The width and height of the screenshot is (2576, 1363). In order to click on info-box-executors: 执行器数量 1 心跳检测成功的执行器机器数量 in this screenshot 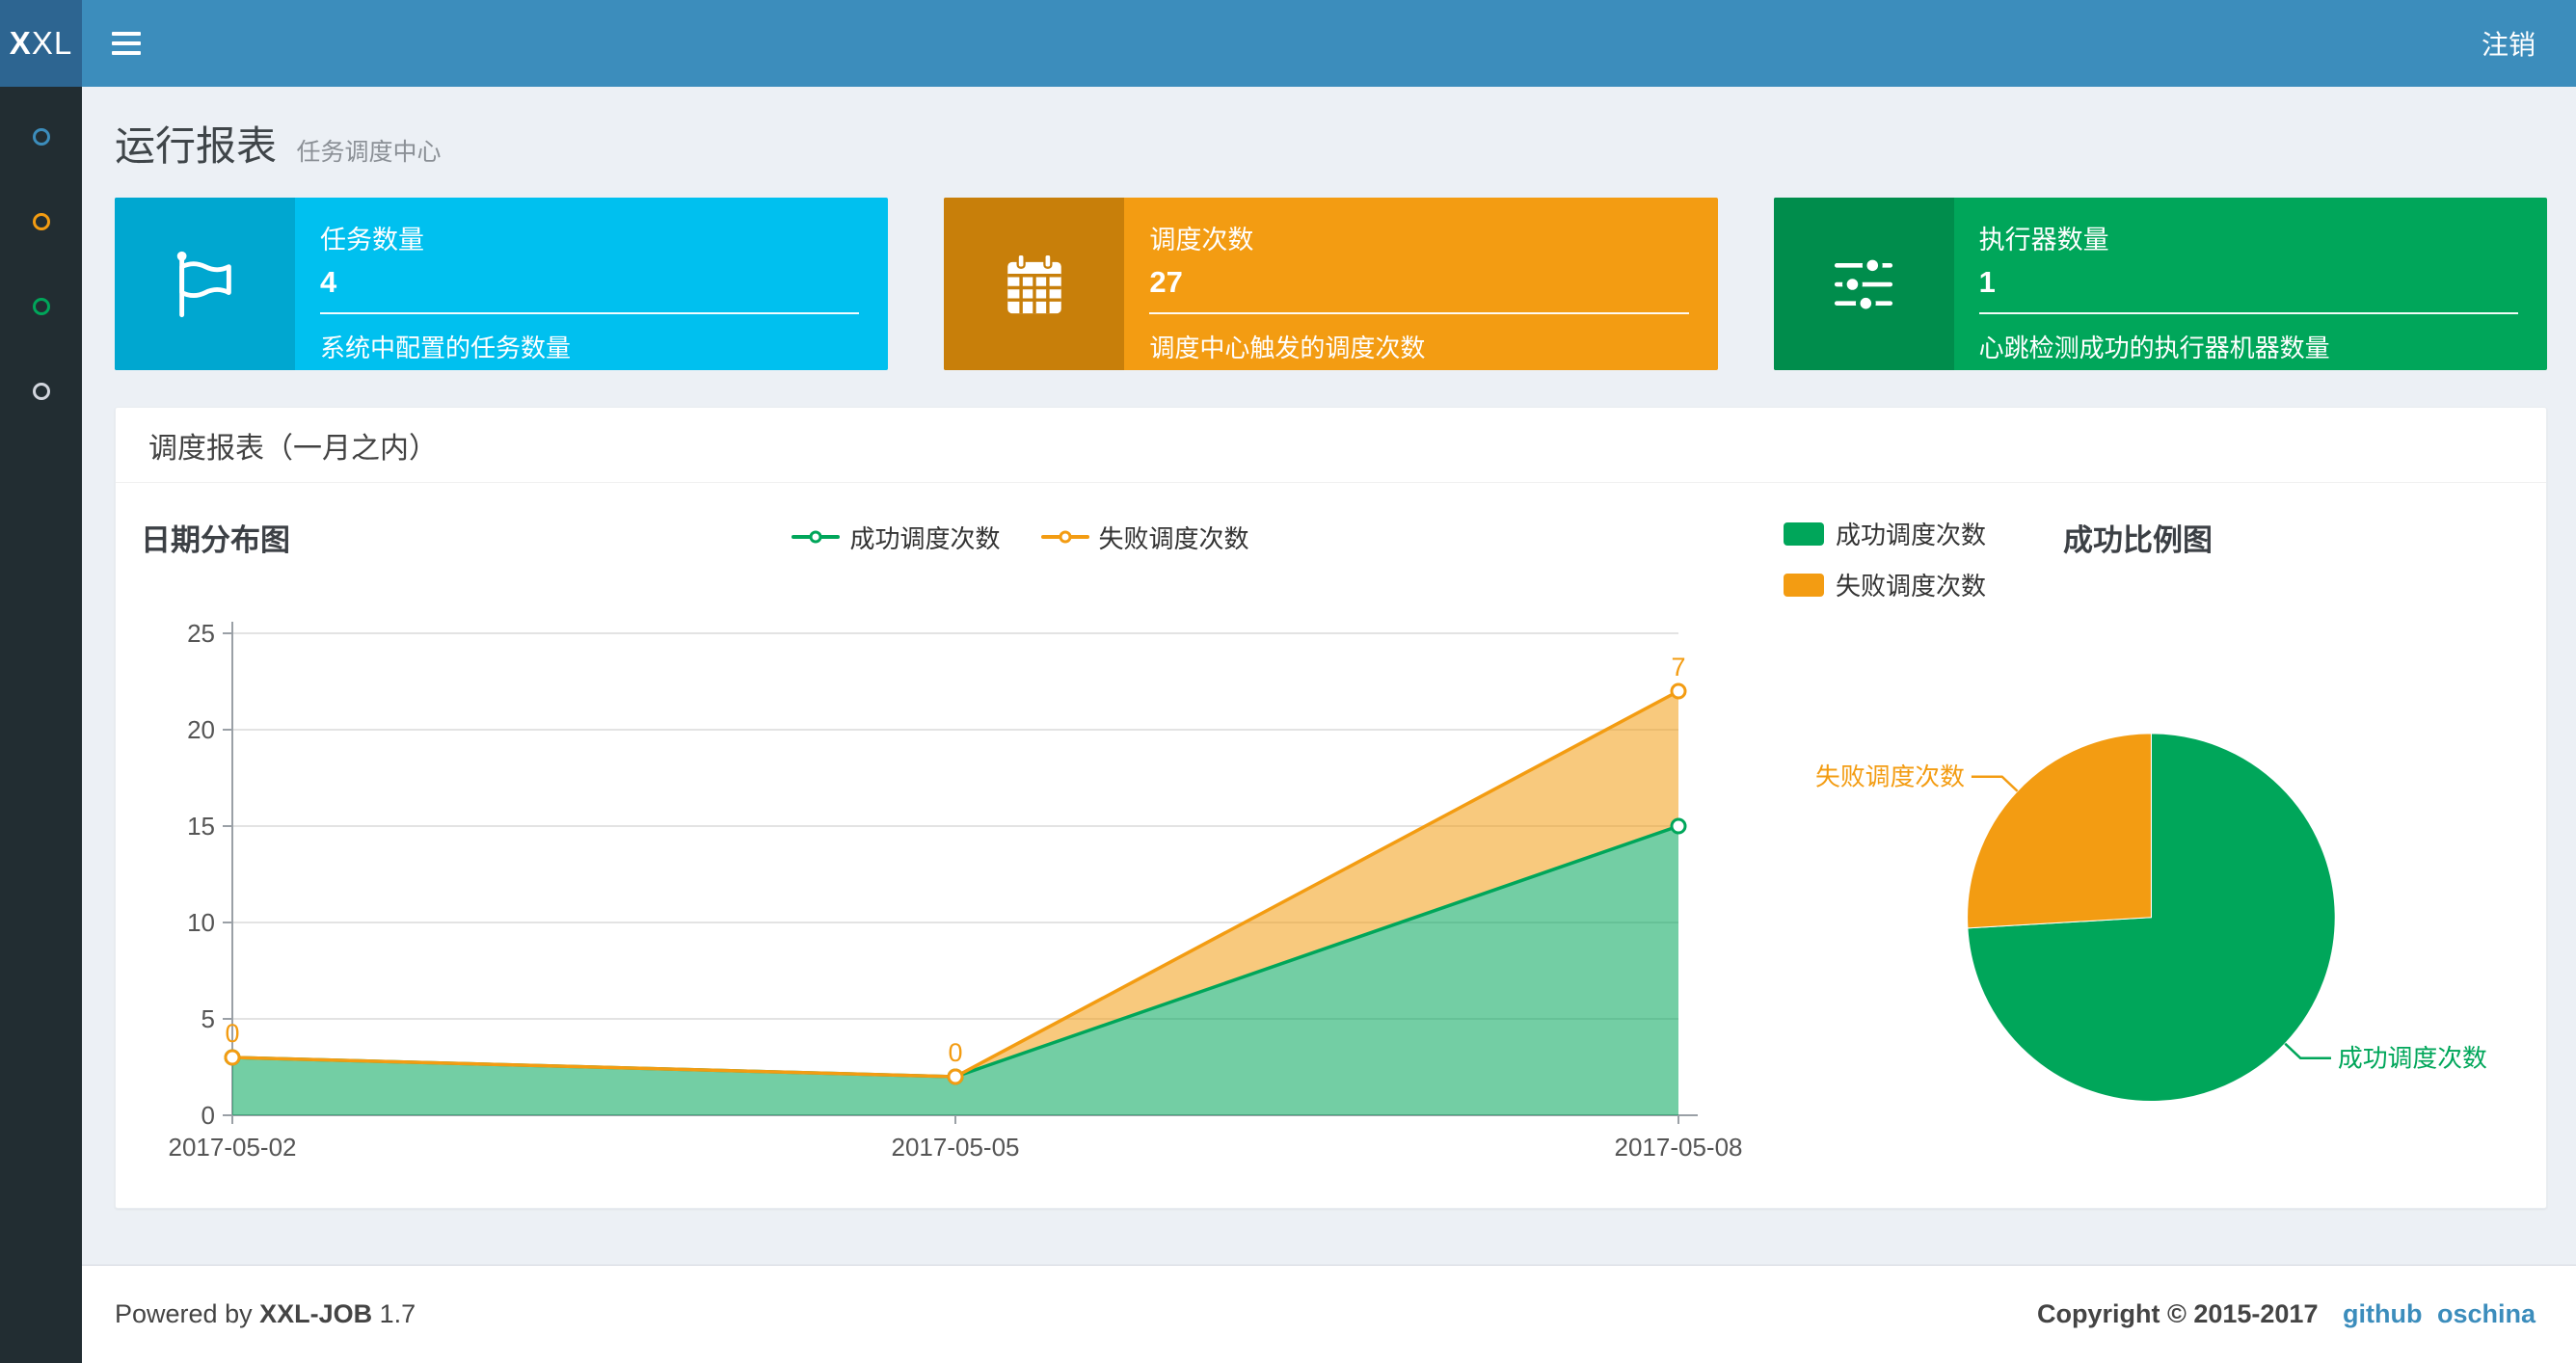, I will do `click(2160, 284)`.